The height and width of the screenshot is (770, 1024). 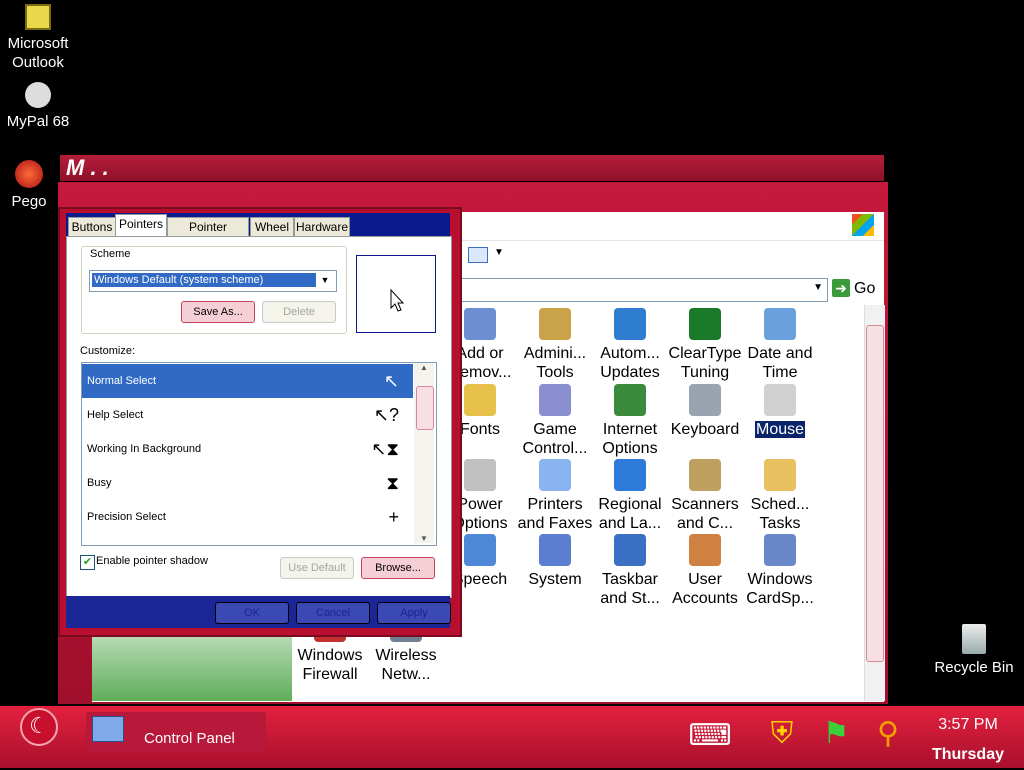 What do you see at coordinates (630, 421) in the screenshot?
I see `control-panel-item: Internet Options` at bounding box center [630, 421].